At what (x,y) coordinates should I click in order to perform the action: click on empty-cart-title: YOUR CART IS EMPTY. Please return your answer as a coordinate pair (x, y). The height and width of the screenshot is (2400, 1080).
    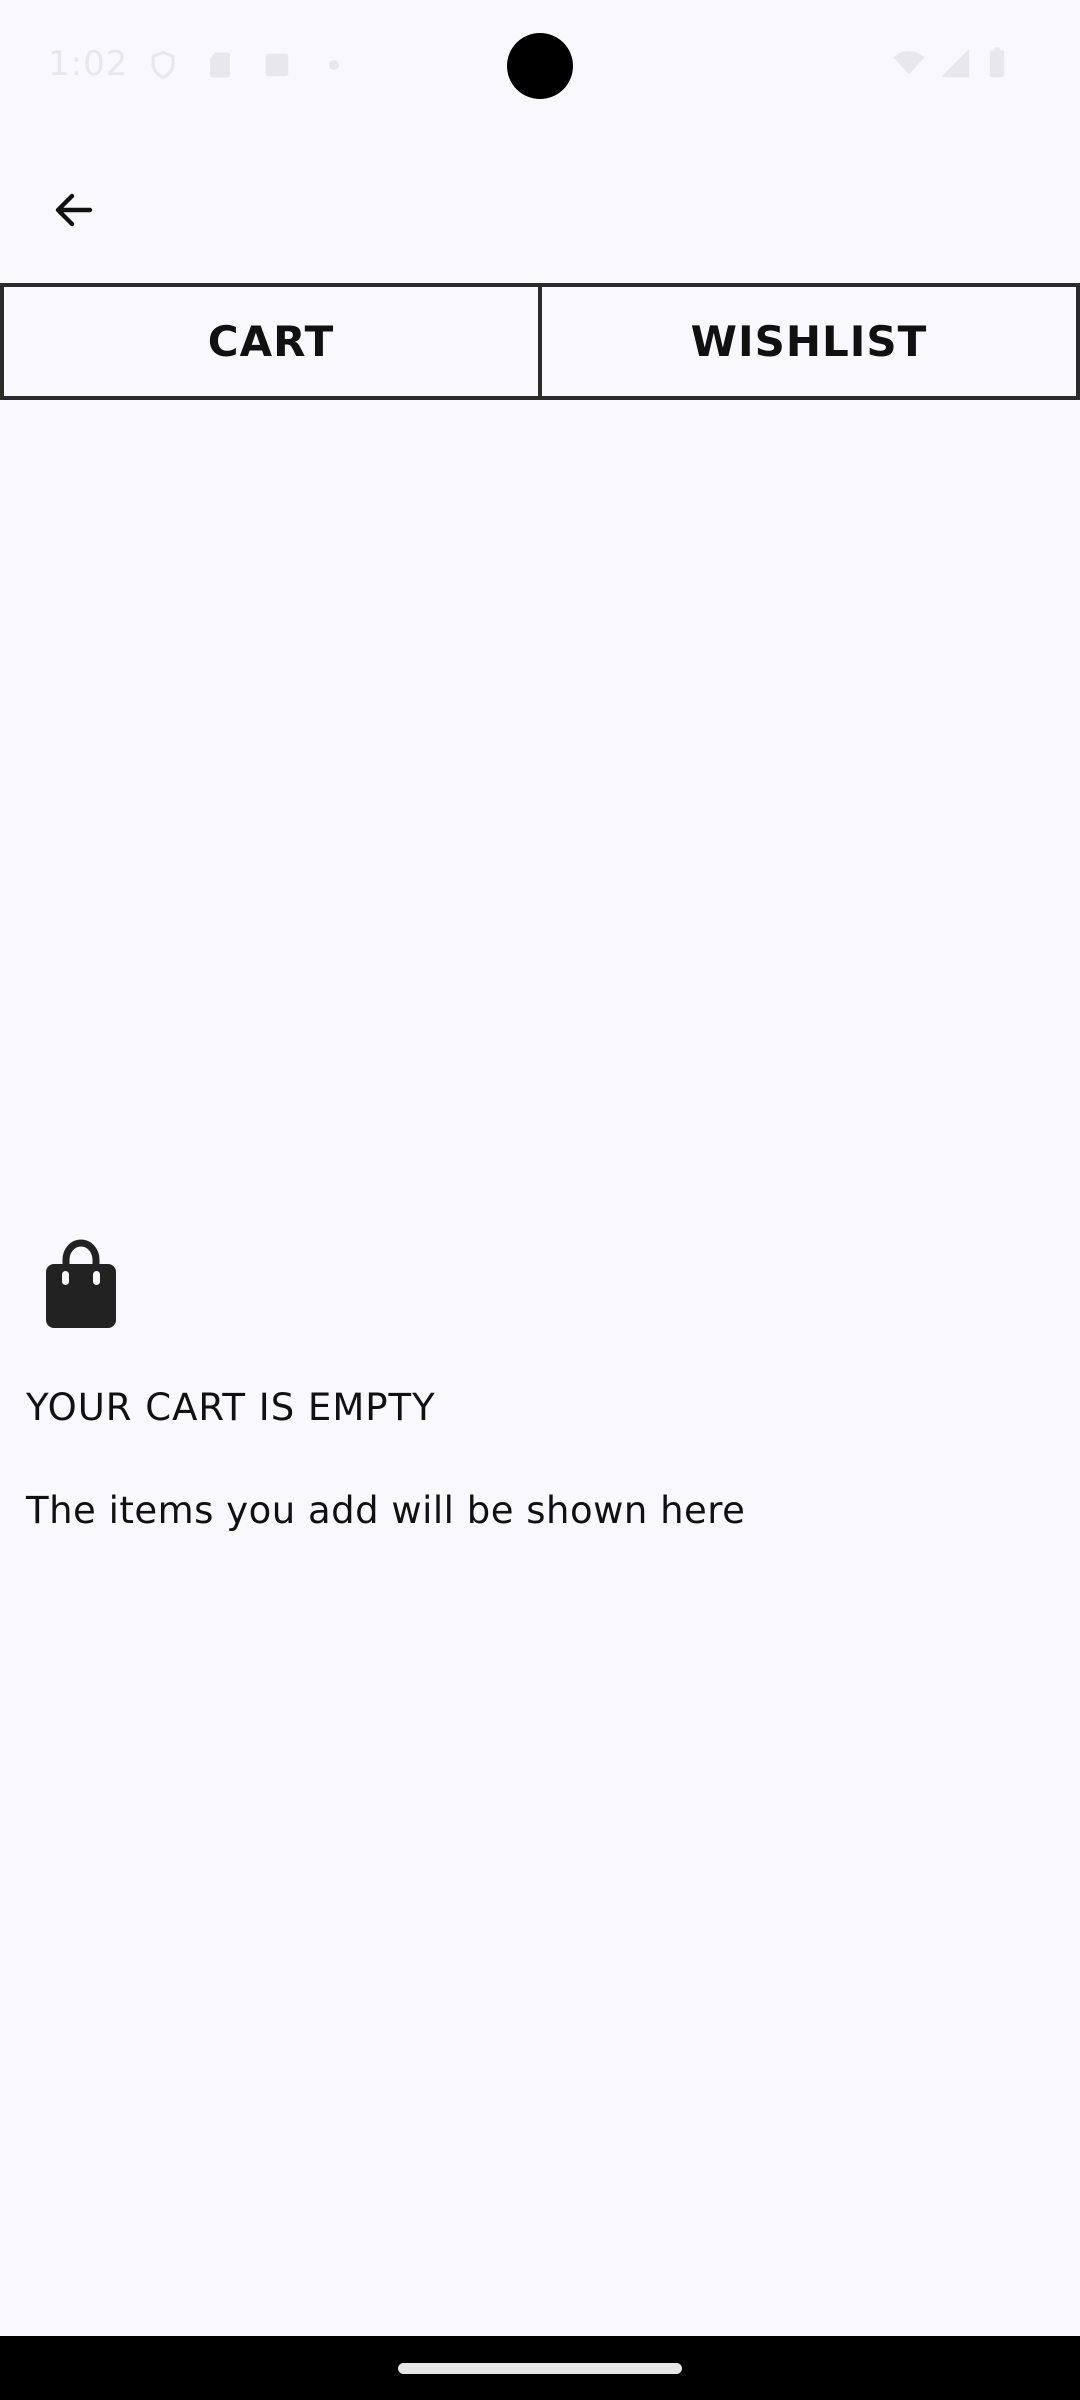
    Looking at the image, I should click on (231, 1407).